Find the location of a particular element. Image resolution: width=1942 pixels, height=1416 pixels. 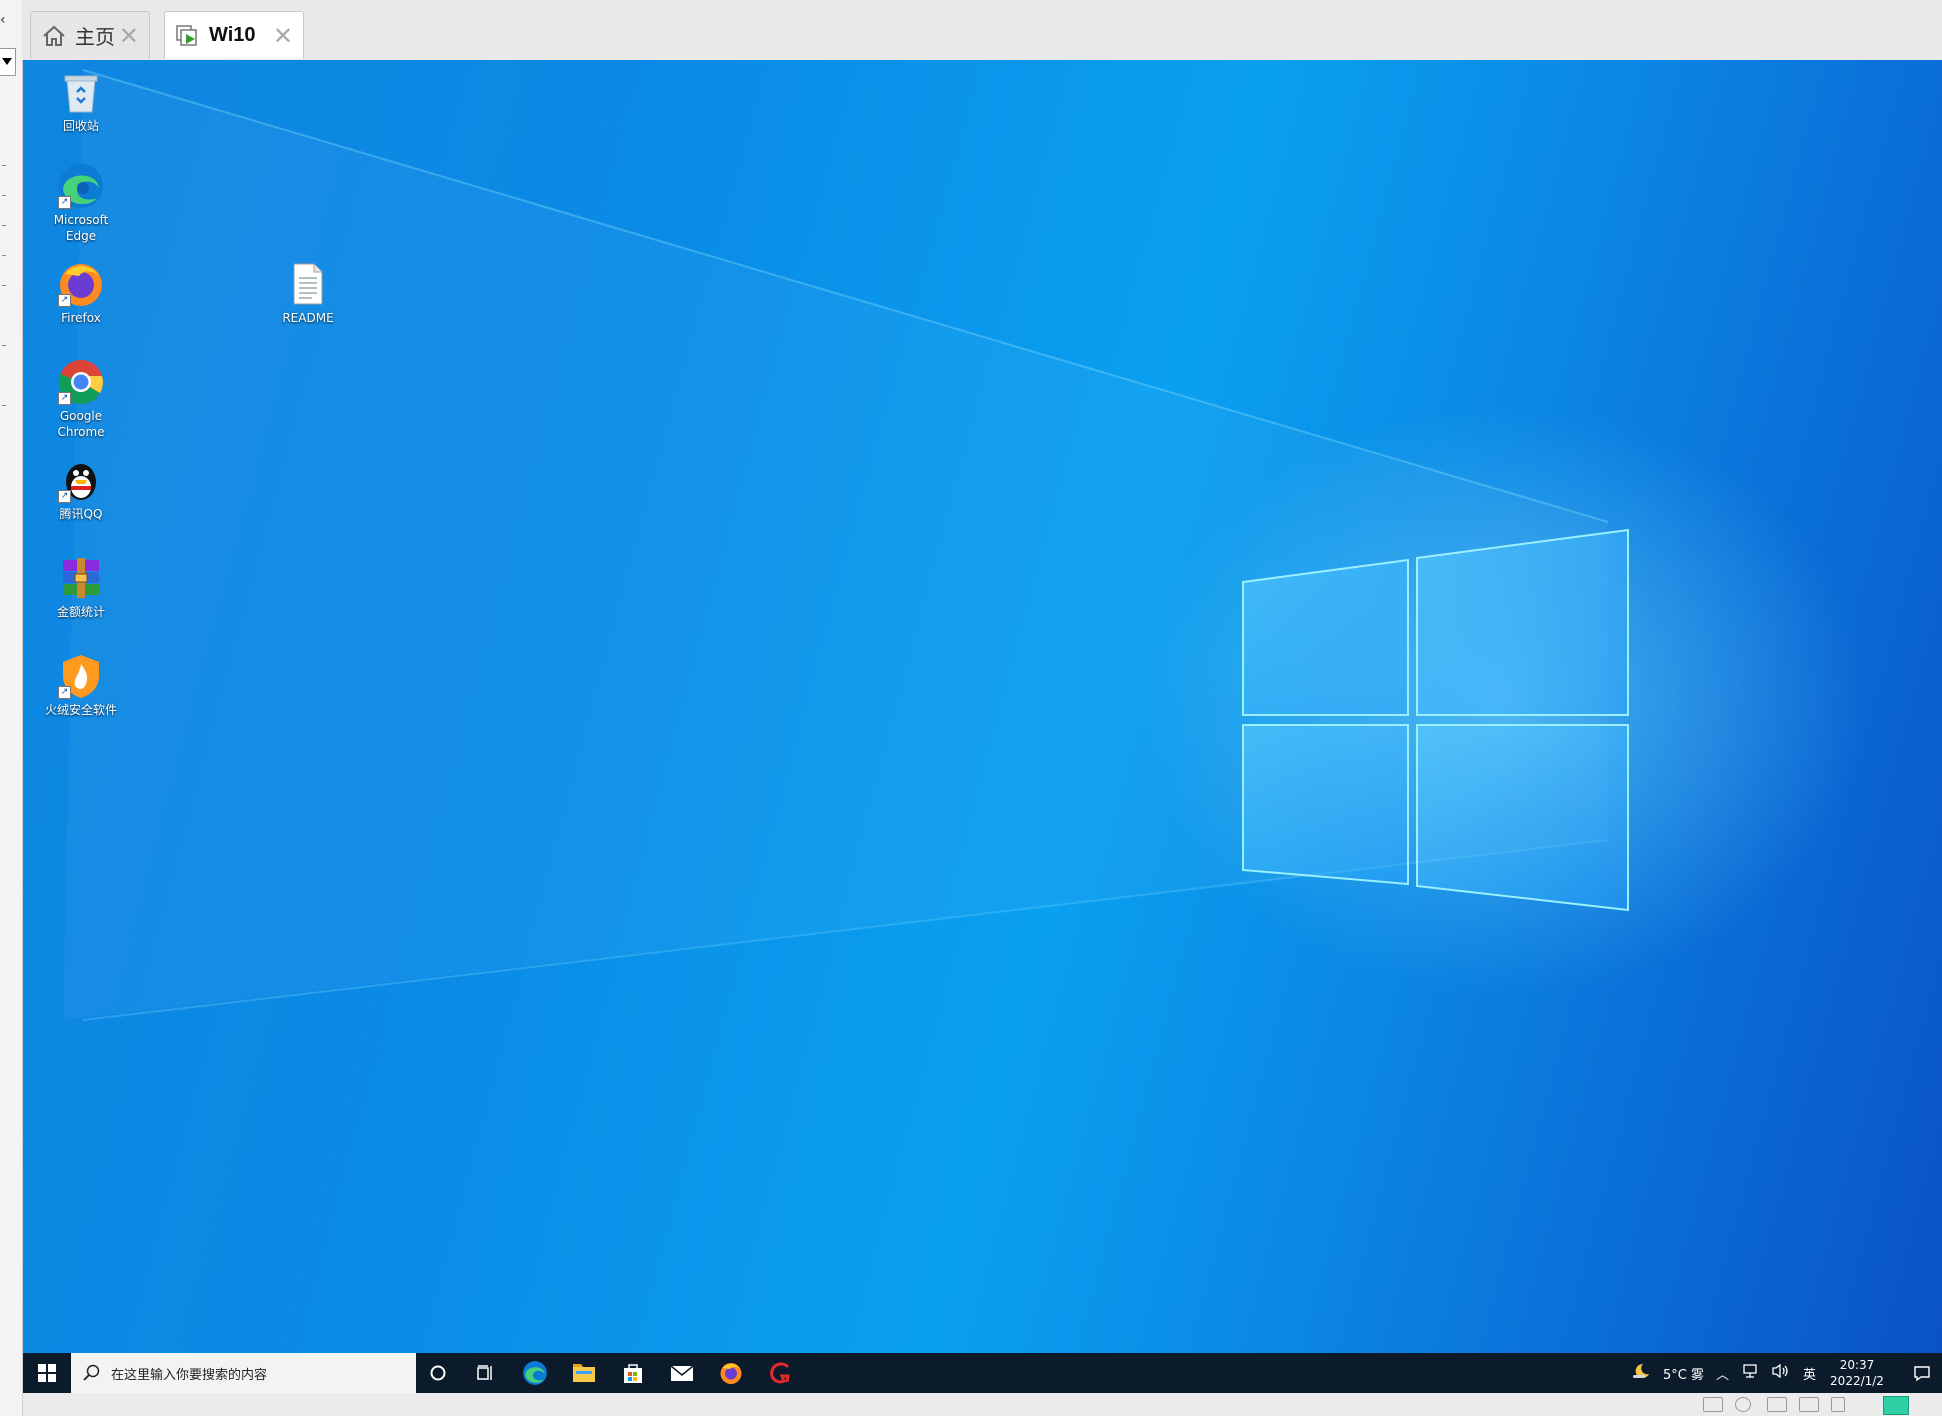

archive-icon is located at coordinates (81, 578).